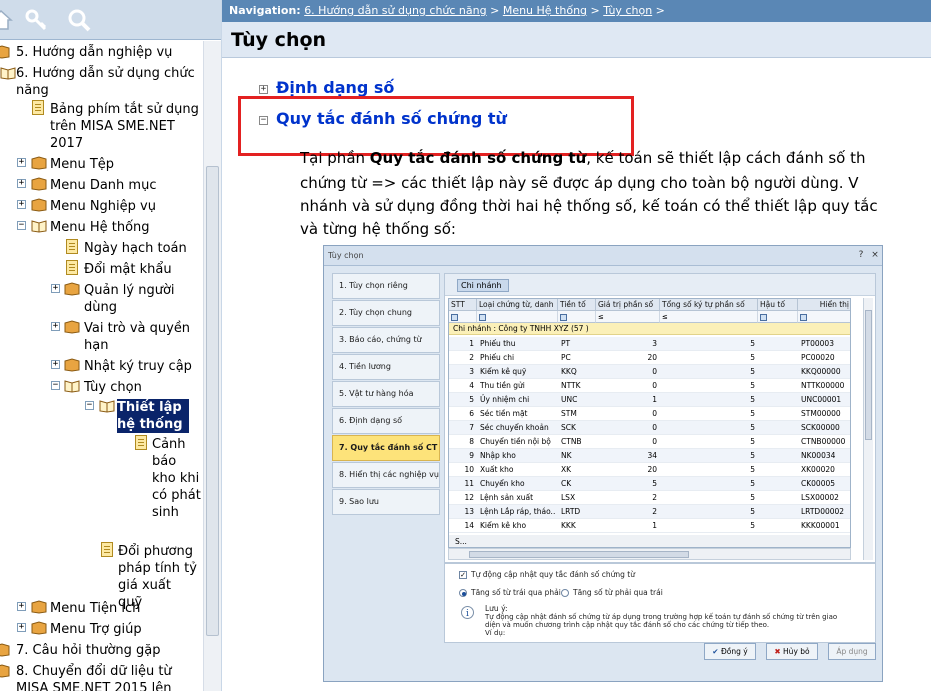 The height and width of the screenshot is (691, 931). Describe the element at coordinates (463, 305) in the screenshot. I see `column-header: STT` at that location.